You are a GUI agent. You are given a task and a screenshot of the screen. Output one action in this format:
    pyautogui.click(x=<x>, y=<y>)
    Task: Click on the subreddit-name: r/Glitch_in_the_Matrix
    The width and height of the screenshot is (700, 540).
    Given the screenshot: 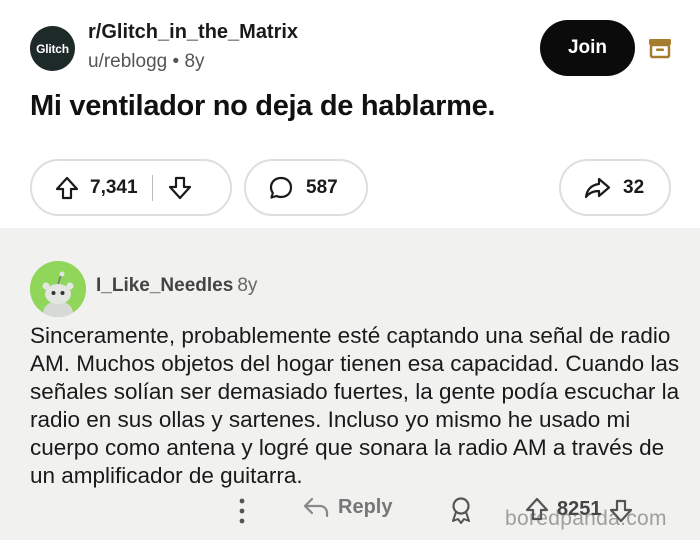 What is the action you would take?
    pyautogui.click(x=193, y=32)
    